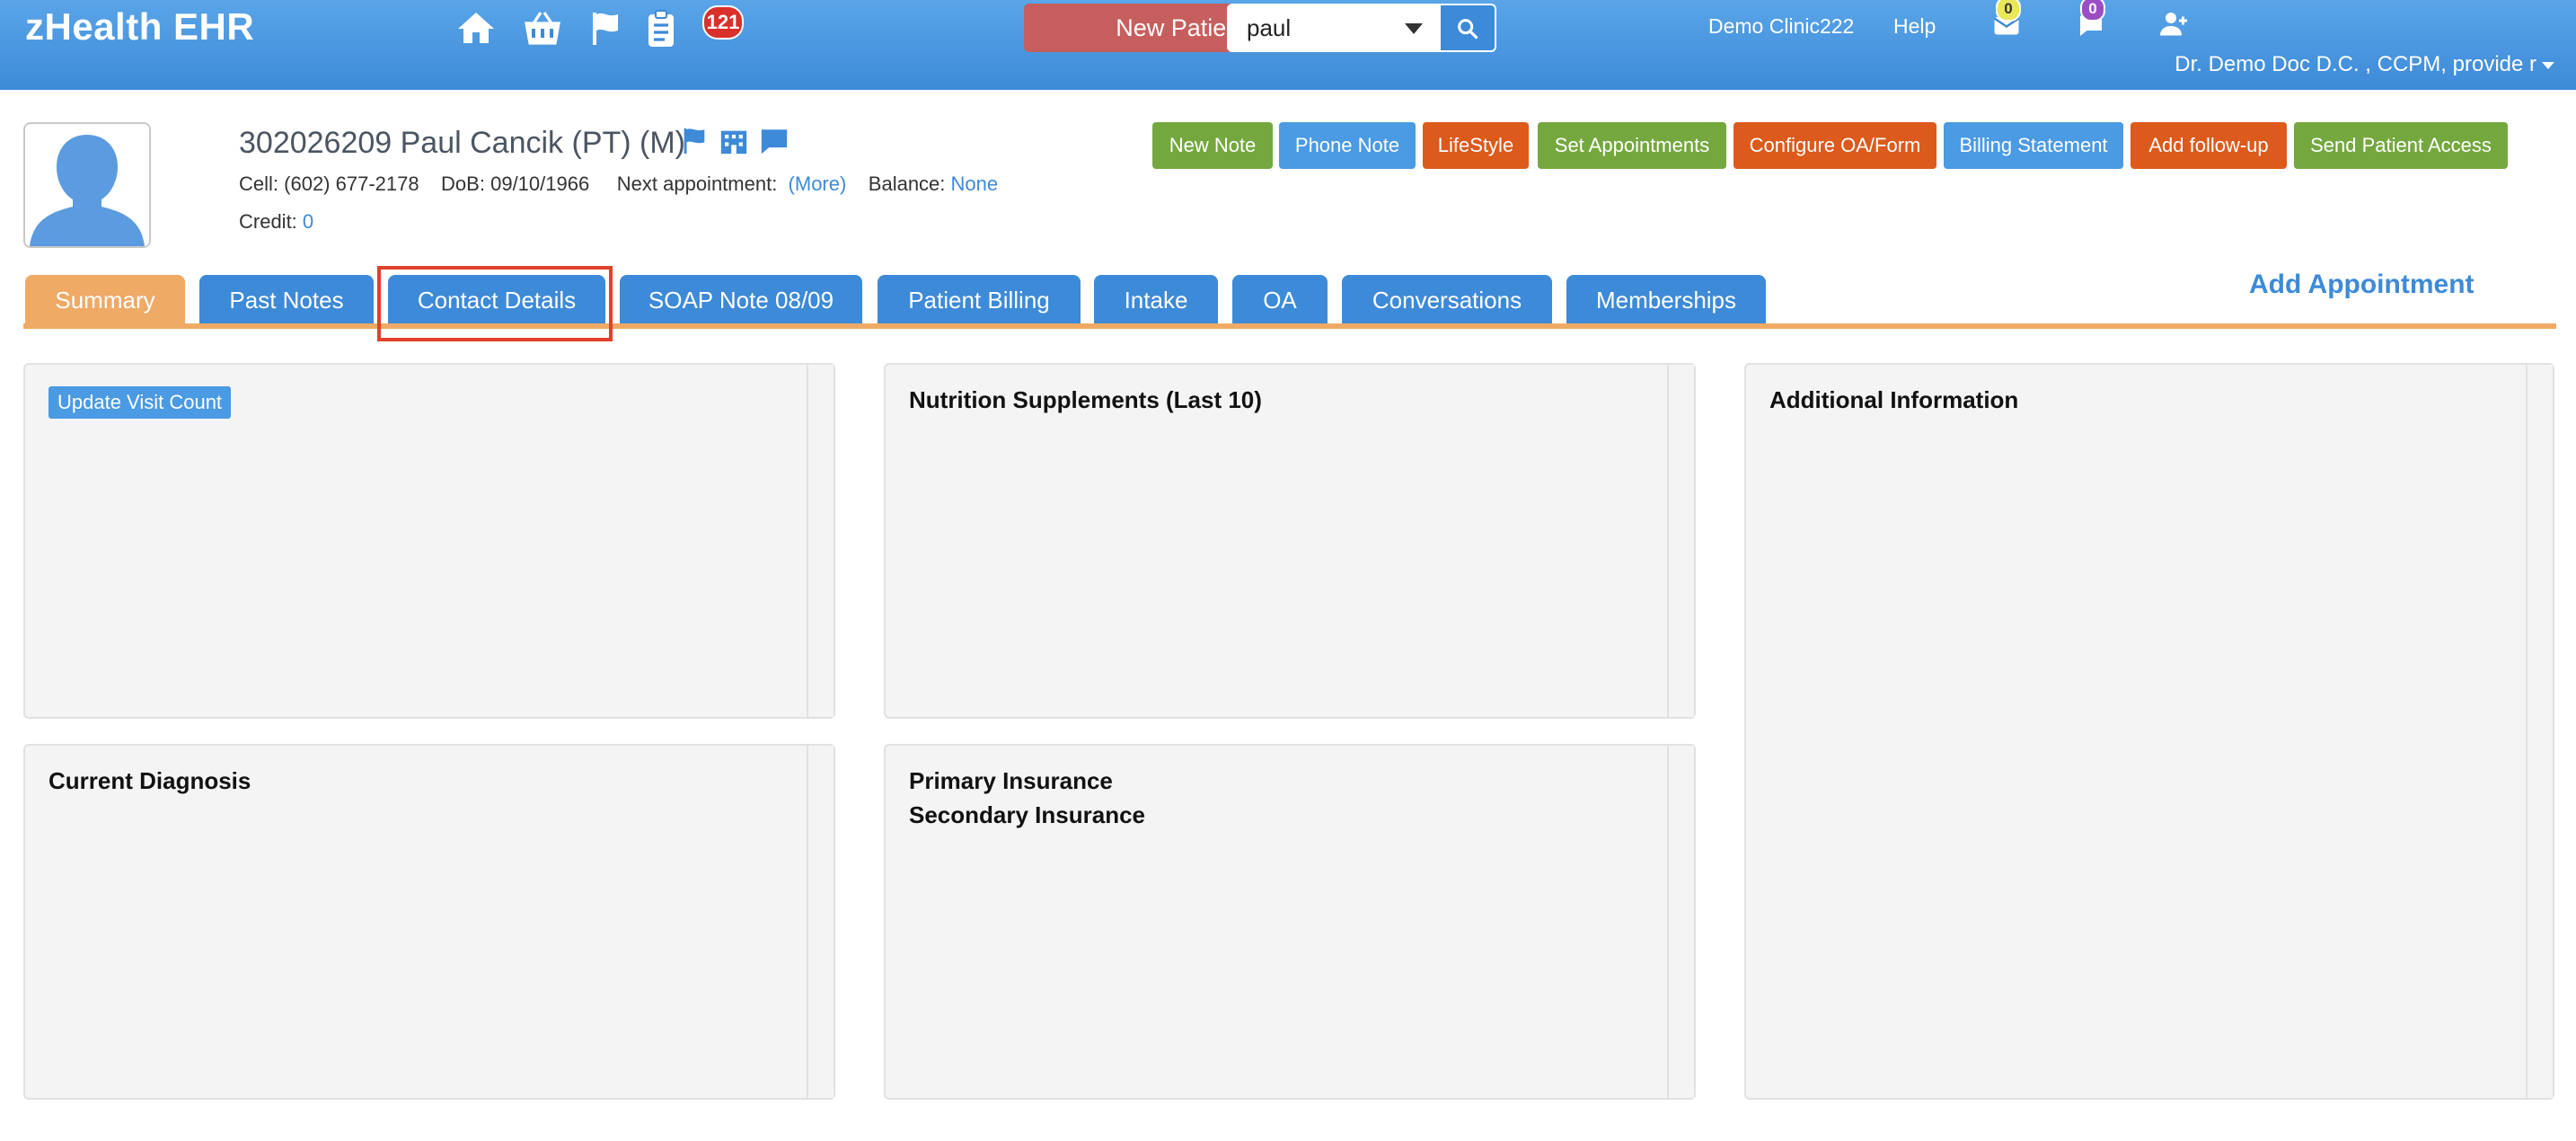 This screenshot has width=2576, height=1141. What do you see at coordinates (2355, 64) in the screenshot?
I see `user-name: Dr. Demo Doc D.C. , CCPM, provide r` at bounding box center [2355, 64].